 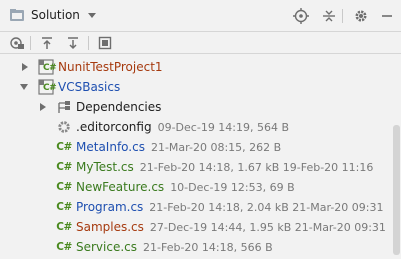 What do you see at coordinates (64, 107) in the screenshot?
I see `dependencies-icon` at bounding box center [64, 107].